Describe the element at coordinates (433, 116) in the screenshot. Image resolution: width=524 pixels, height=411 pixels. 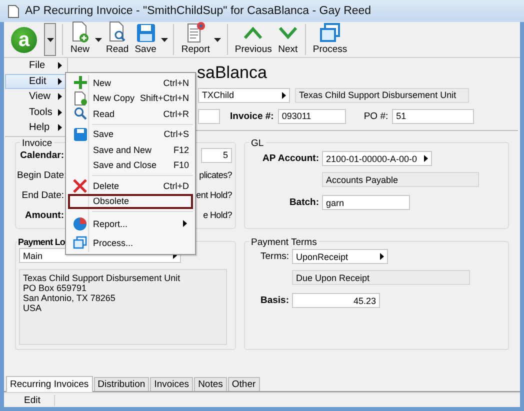
I see `po-field: 51` at that location.